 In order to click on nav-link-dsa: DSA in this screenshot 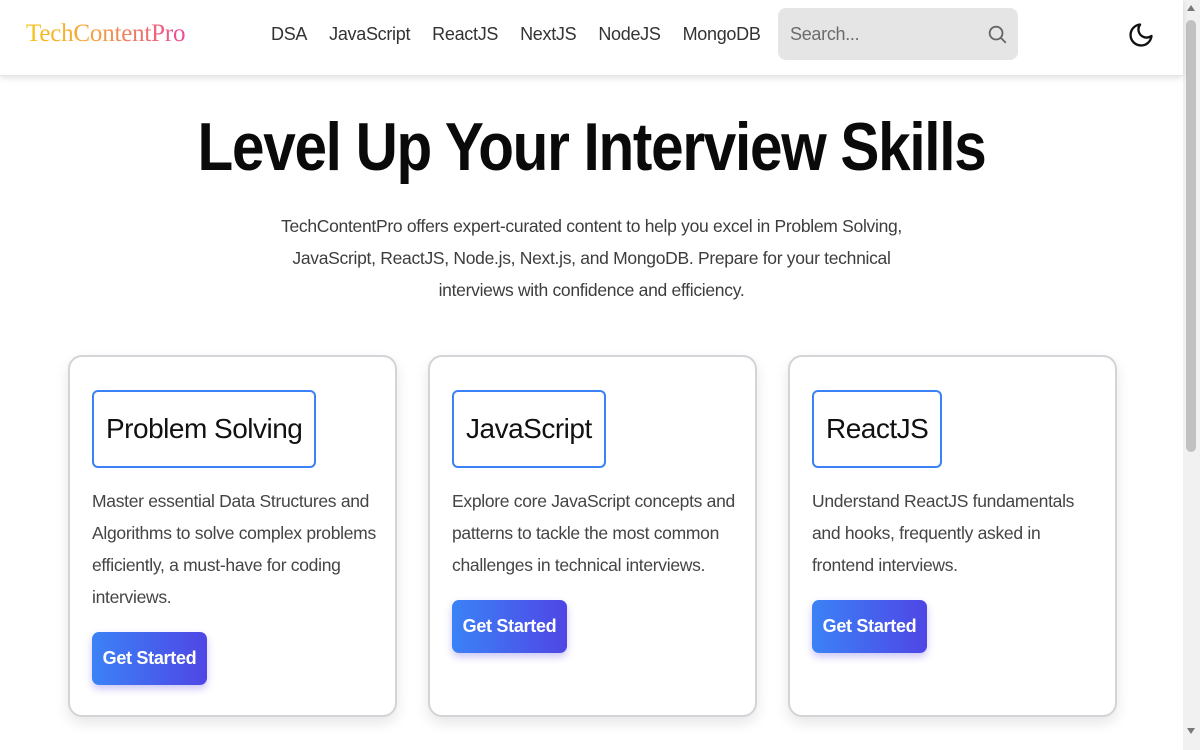, I will do `click(289, 34)`.